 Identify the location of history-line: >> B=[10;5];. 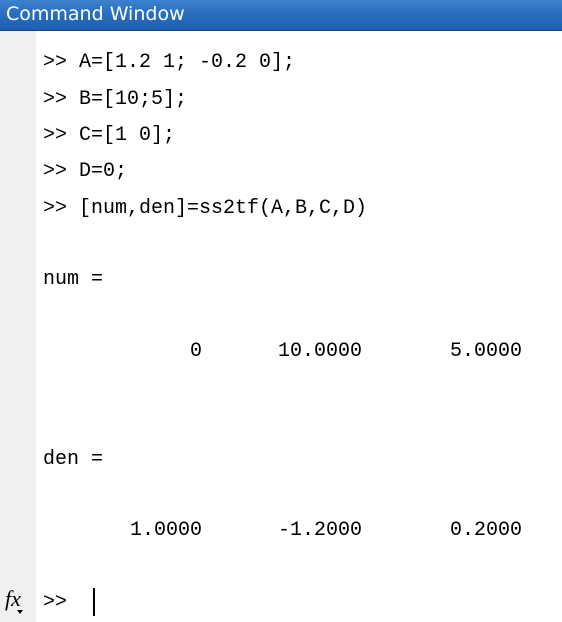
(115, 99).